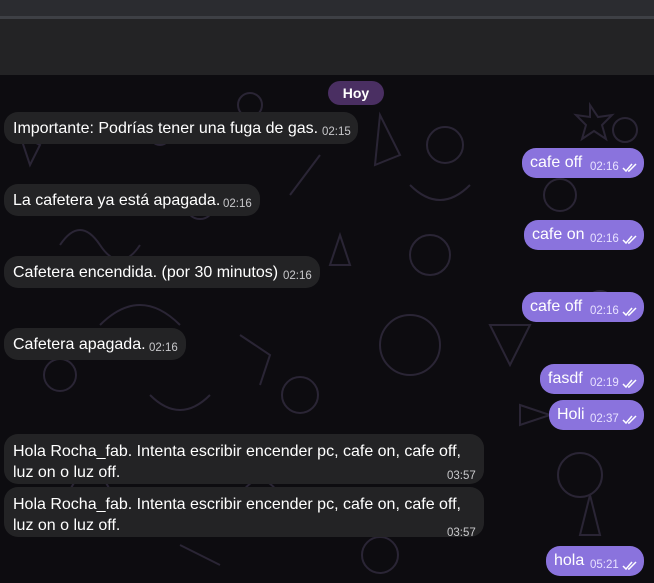  Describe the element at coordinates (604, 565) in the screenshot. I see `message-time: 05:21` at that location.